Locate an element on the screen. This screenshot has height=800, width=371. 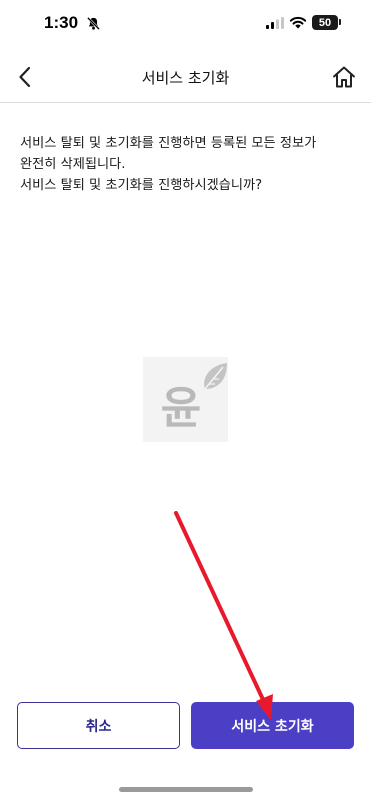
home-indicator is located at coordinates (186, 789).